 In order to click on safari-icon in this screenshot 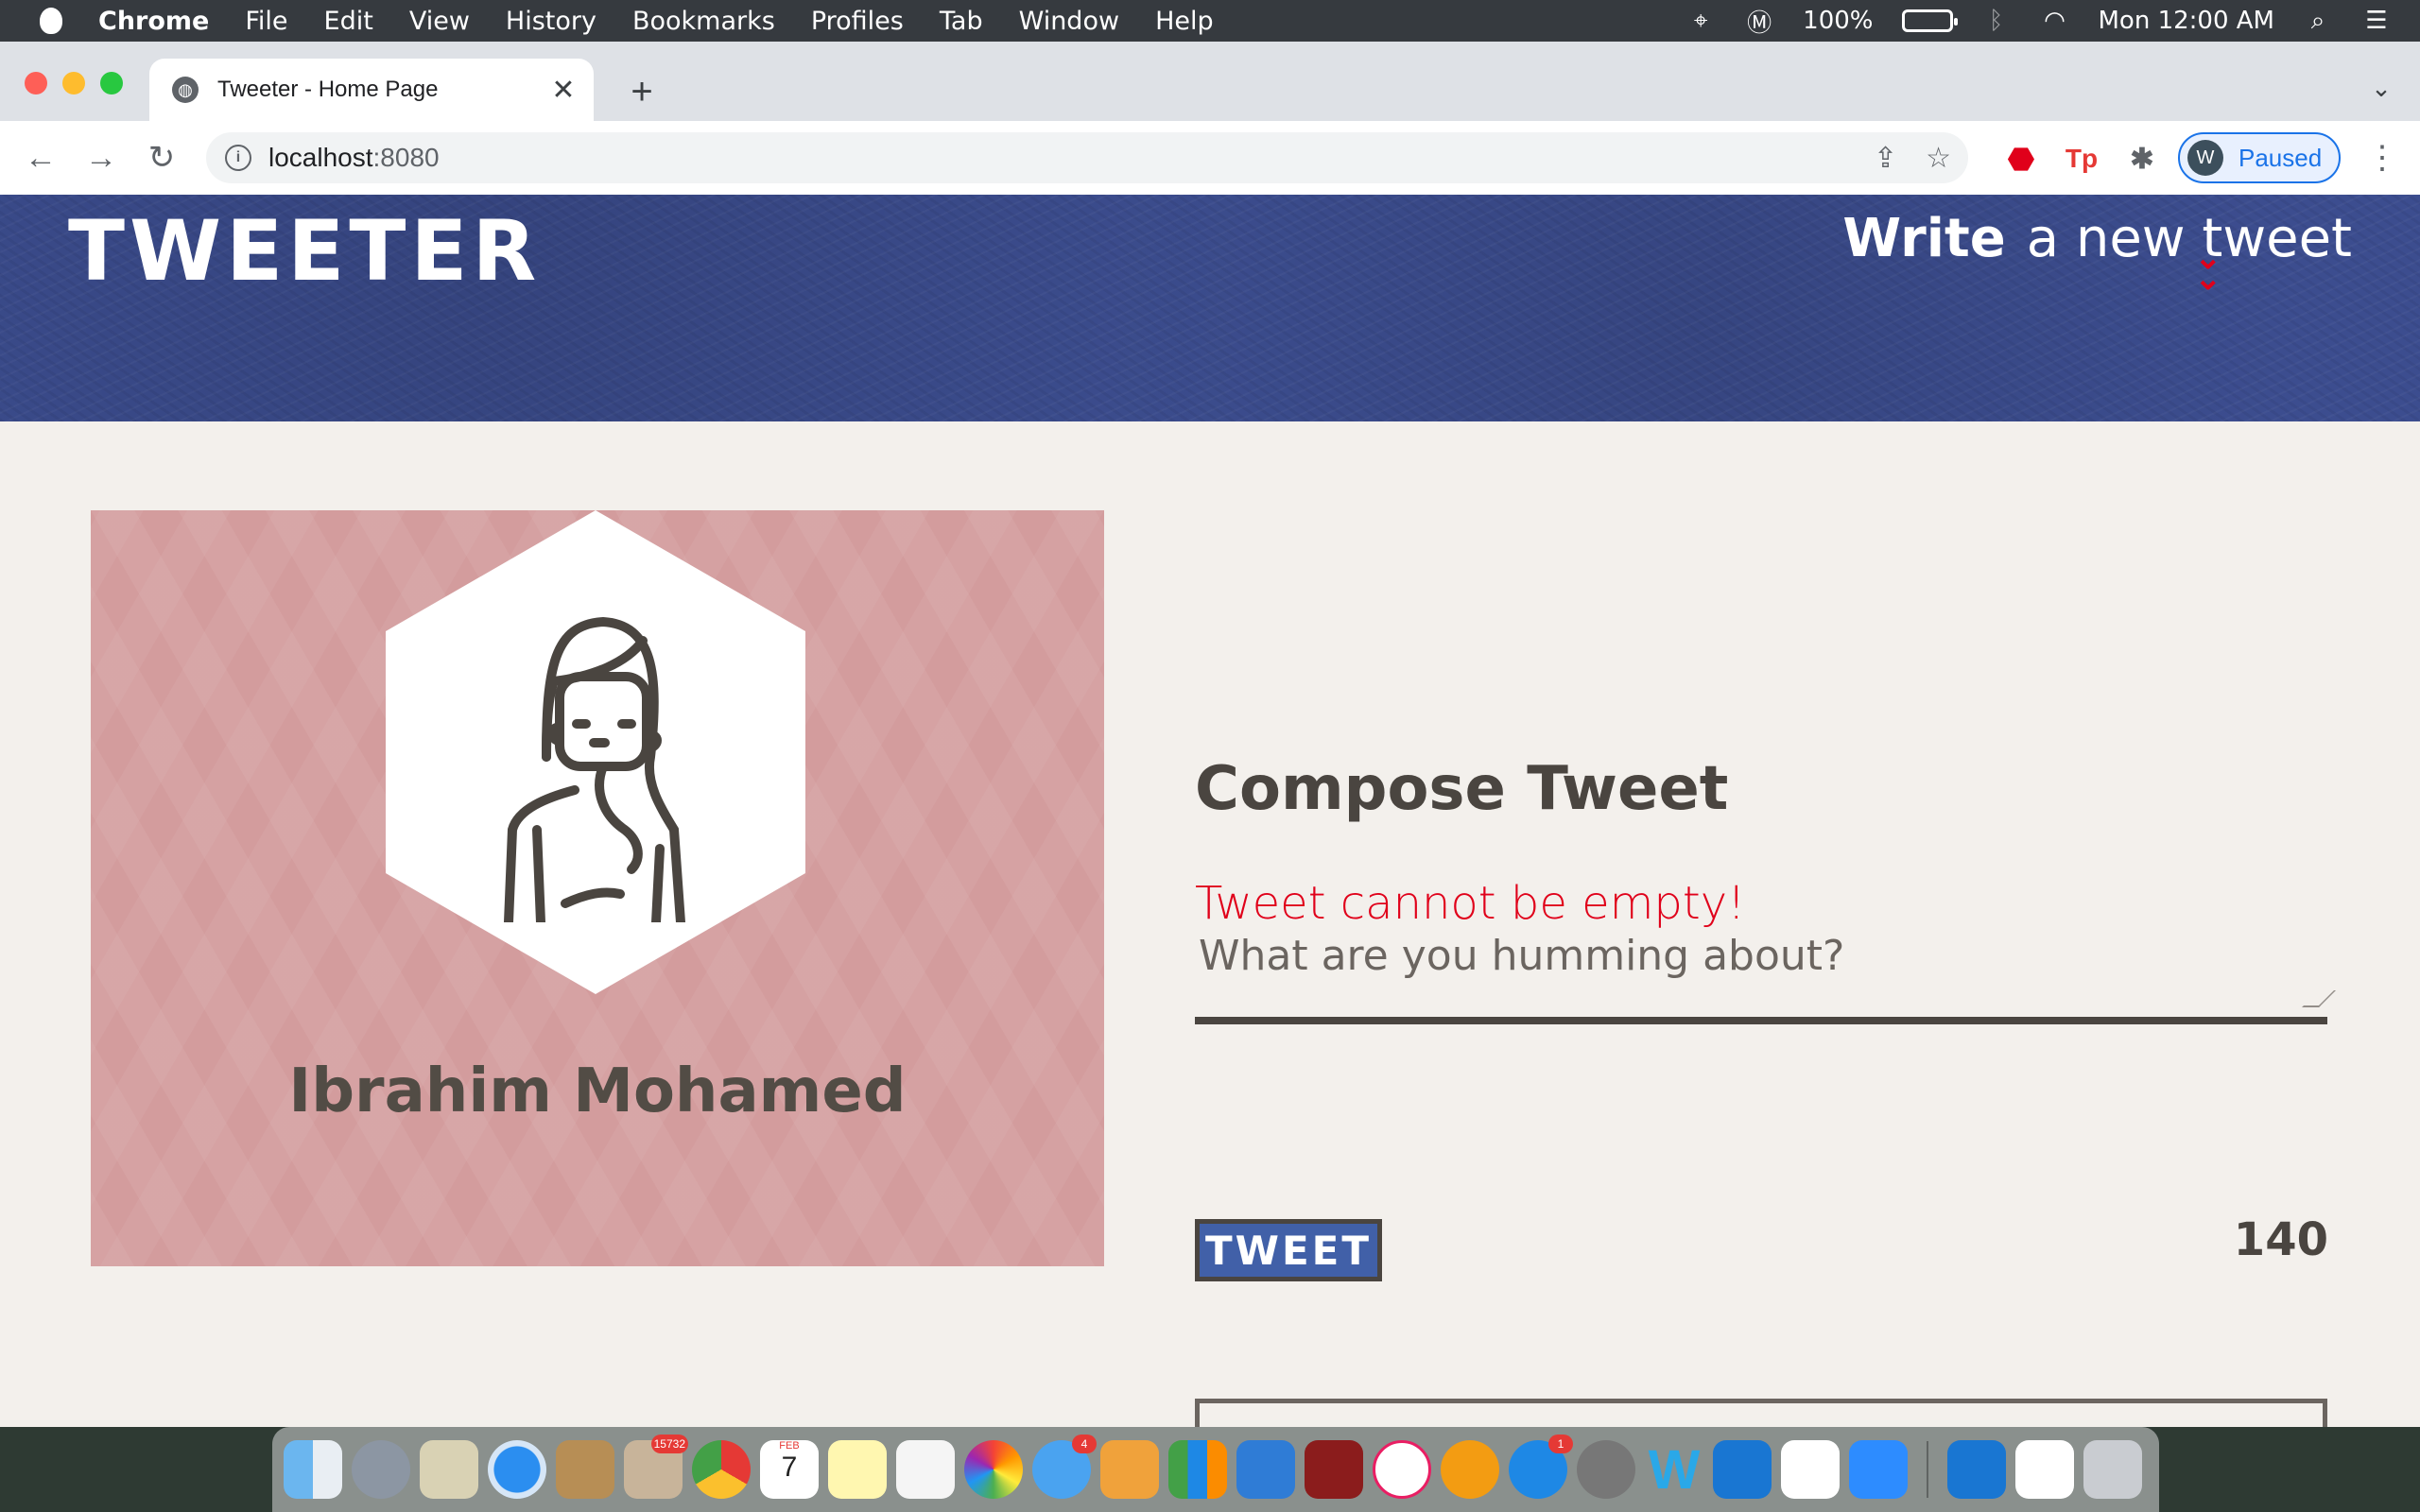, I will do `click(517, 1469)`.